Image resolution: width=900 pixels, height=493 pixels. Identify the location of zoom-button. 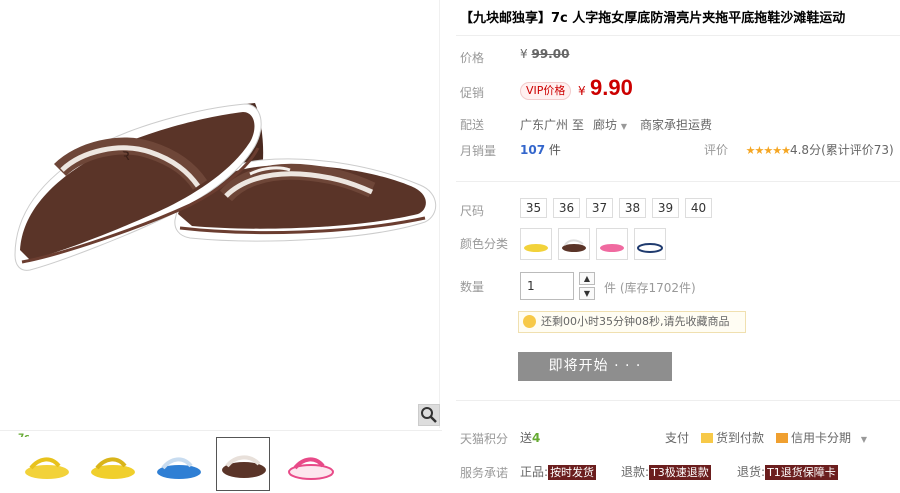
(429, 415).